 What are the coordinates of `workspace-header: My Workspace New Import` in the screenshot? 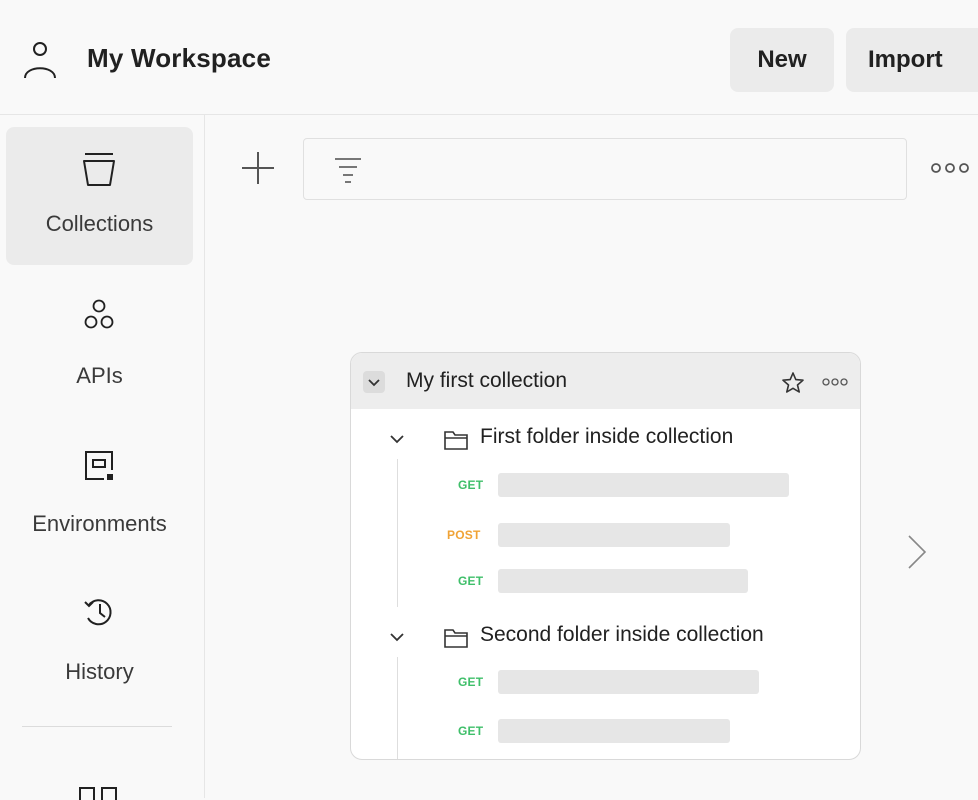 It's located at (489, 57).